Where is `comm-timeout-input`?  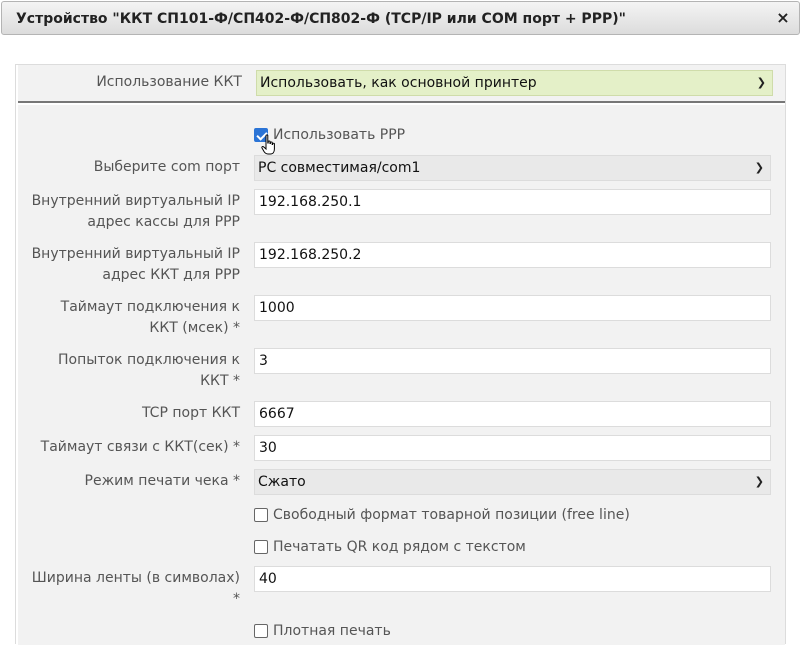
comm-timeout-input is located at coordinates (512, 448).